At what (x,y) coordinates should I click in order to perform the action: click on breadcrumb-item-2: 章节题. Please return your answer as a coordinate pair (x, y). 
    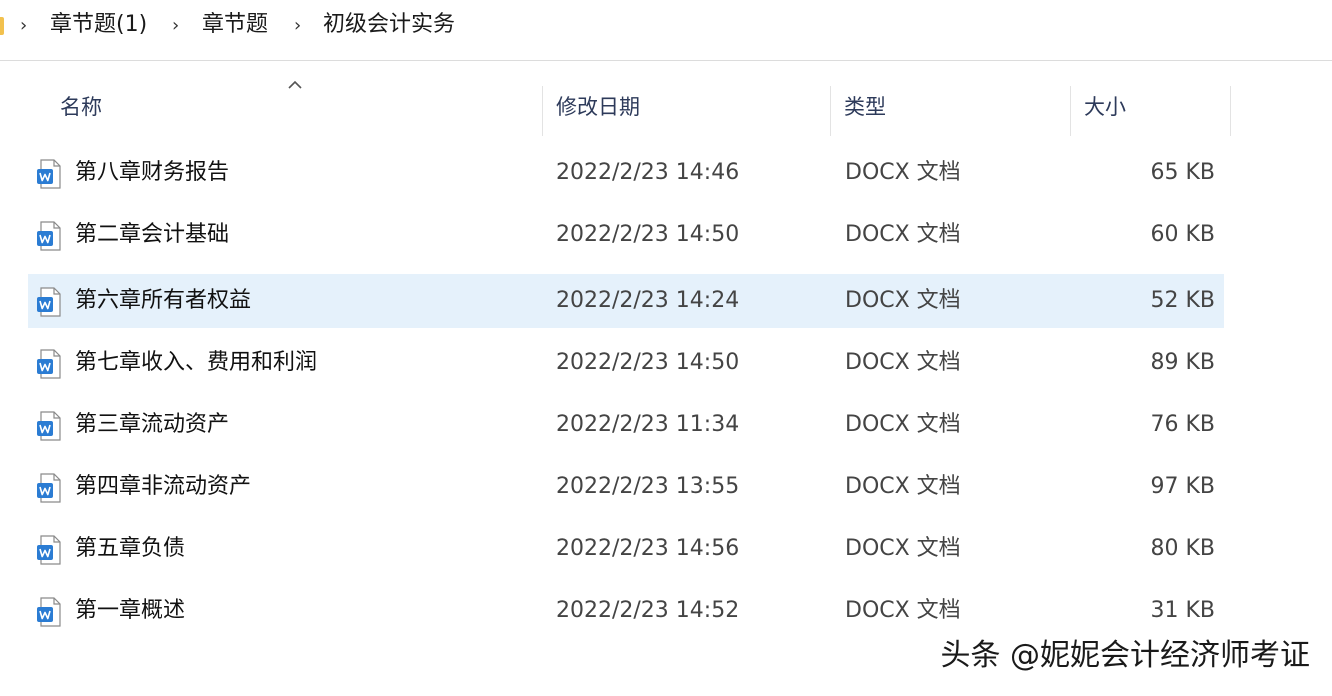
    Looking at the image, I should click on (235, 25).